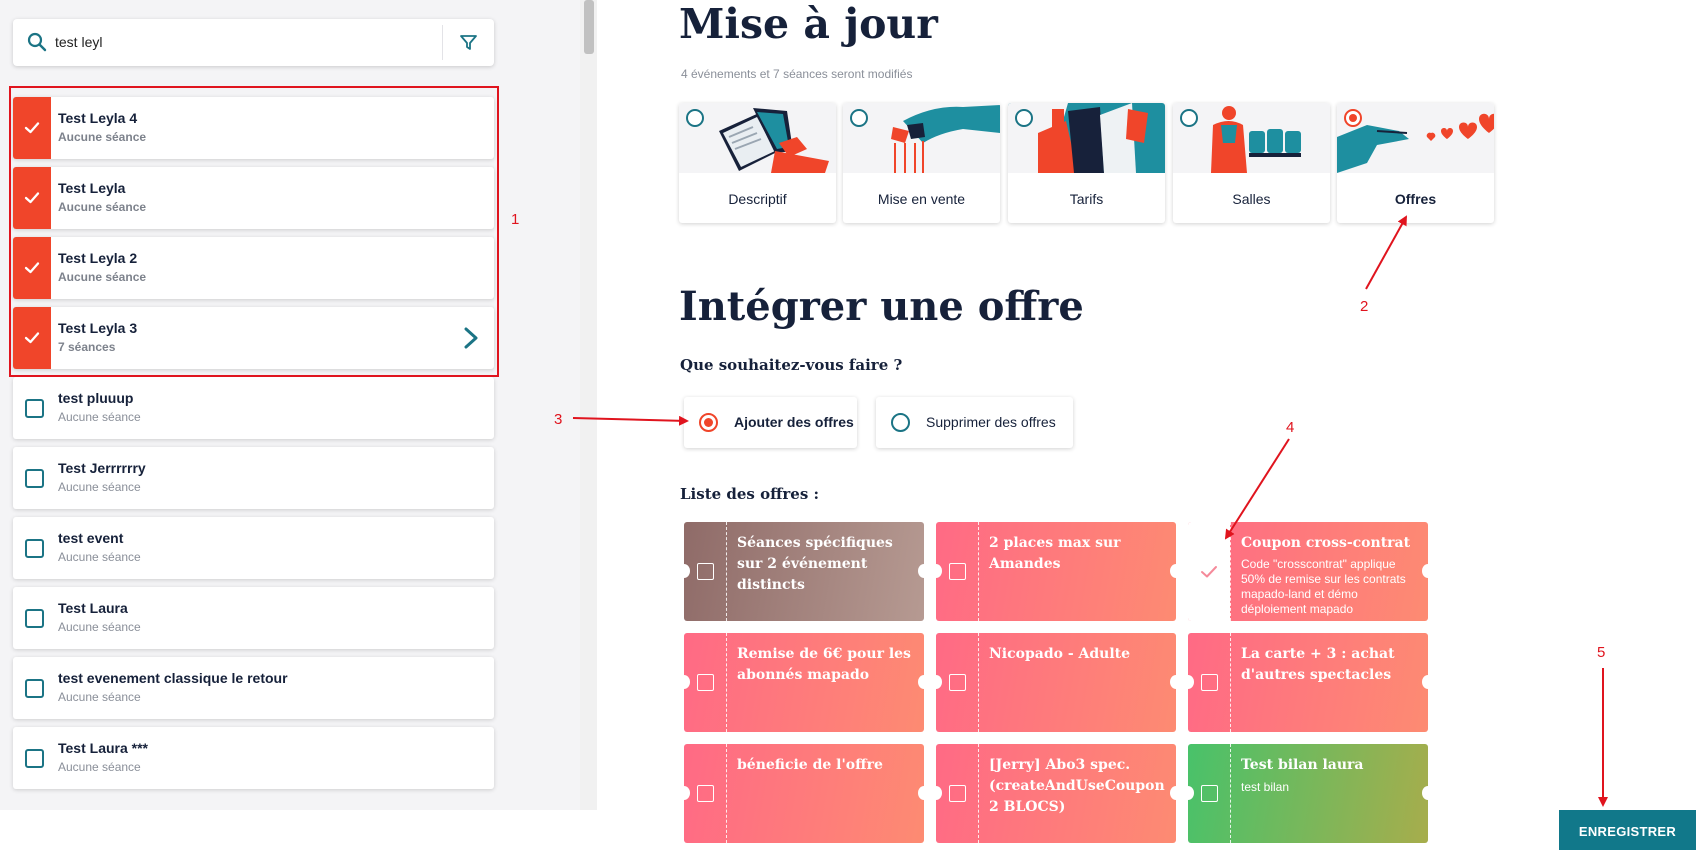  Describe the element at coordinates (1318, 664) in the screenshot. I see `offer-title: La carte + 3 : achat d'autres spectacles` at that location.